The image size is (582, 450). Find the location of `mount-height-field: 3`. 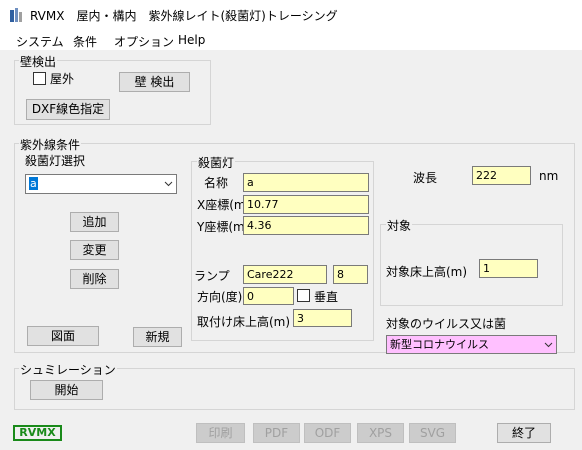

mount-height-field: 3 is located at coordinates (322, 318).